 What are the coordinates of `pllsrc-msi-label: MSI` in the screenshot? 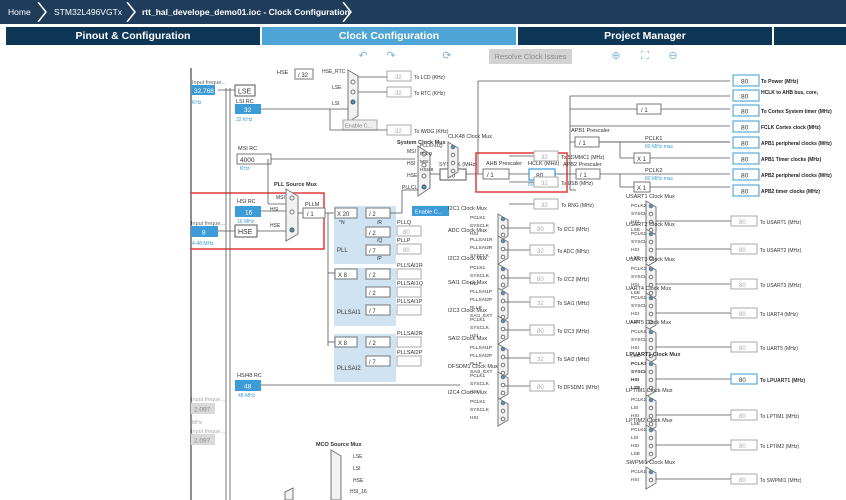 It's located at (280, 198).